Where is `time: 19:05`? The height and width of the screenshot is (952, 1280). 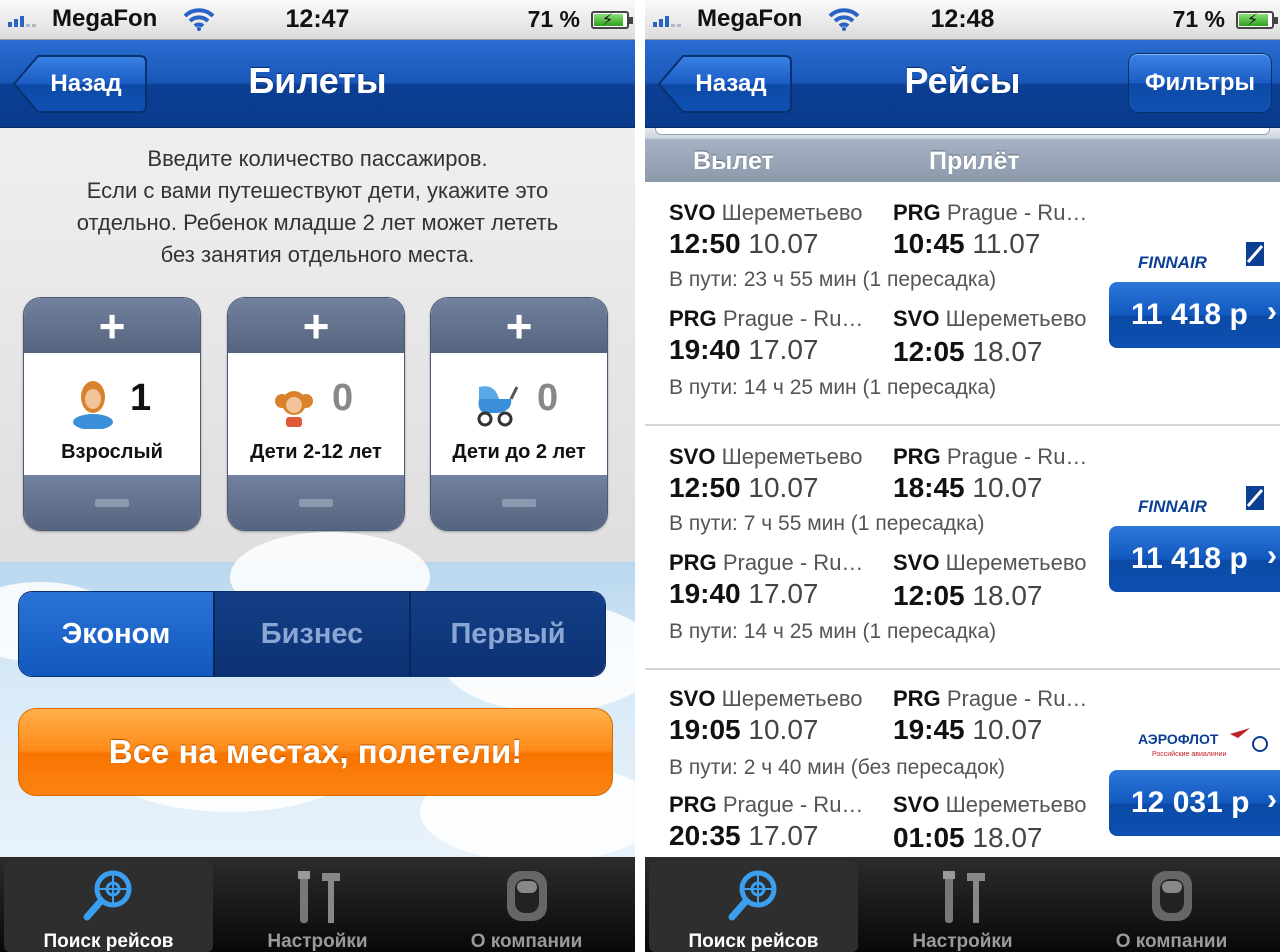
time: 19:05 is located at coordinates (705, 729).